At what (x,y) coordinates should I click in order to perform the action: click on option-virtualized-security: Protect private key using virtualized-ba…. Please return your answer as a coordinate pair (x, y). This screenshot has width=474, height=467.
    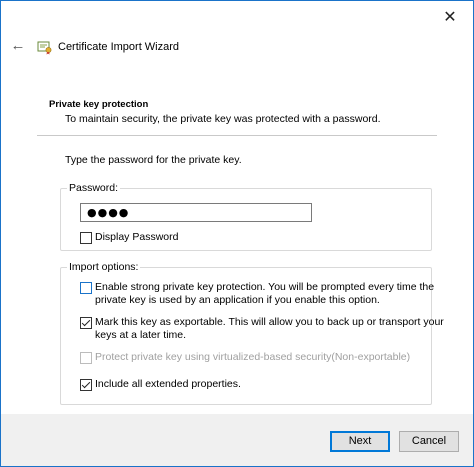
    Looking at the image, I should click on (245, 357).